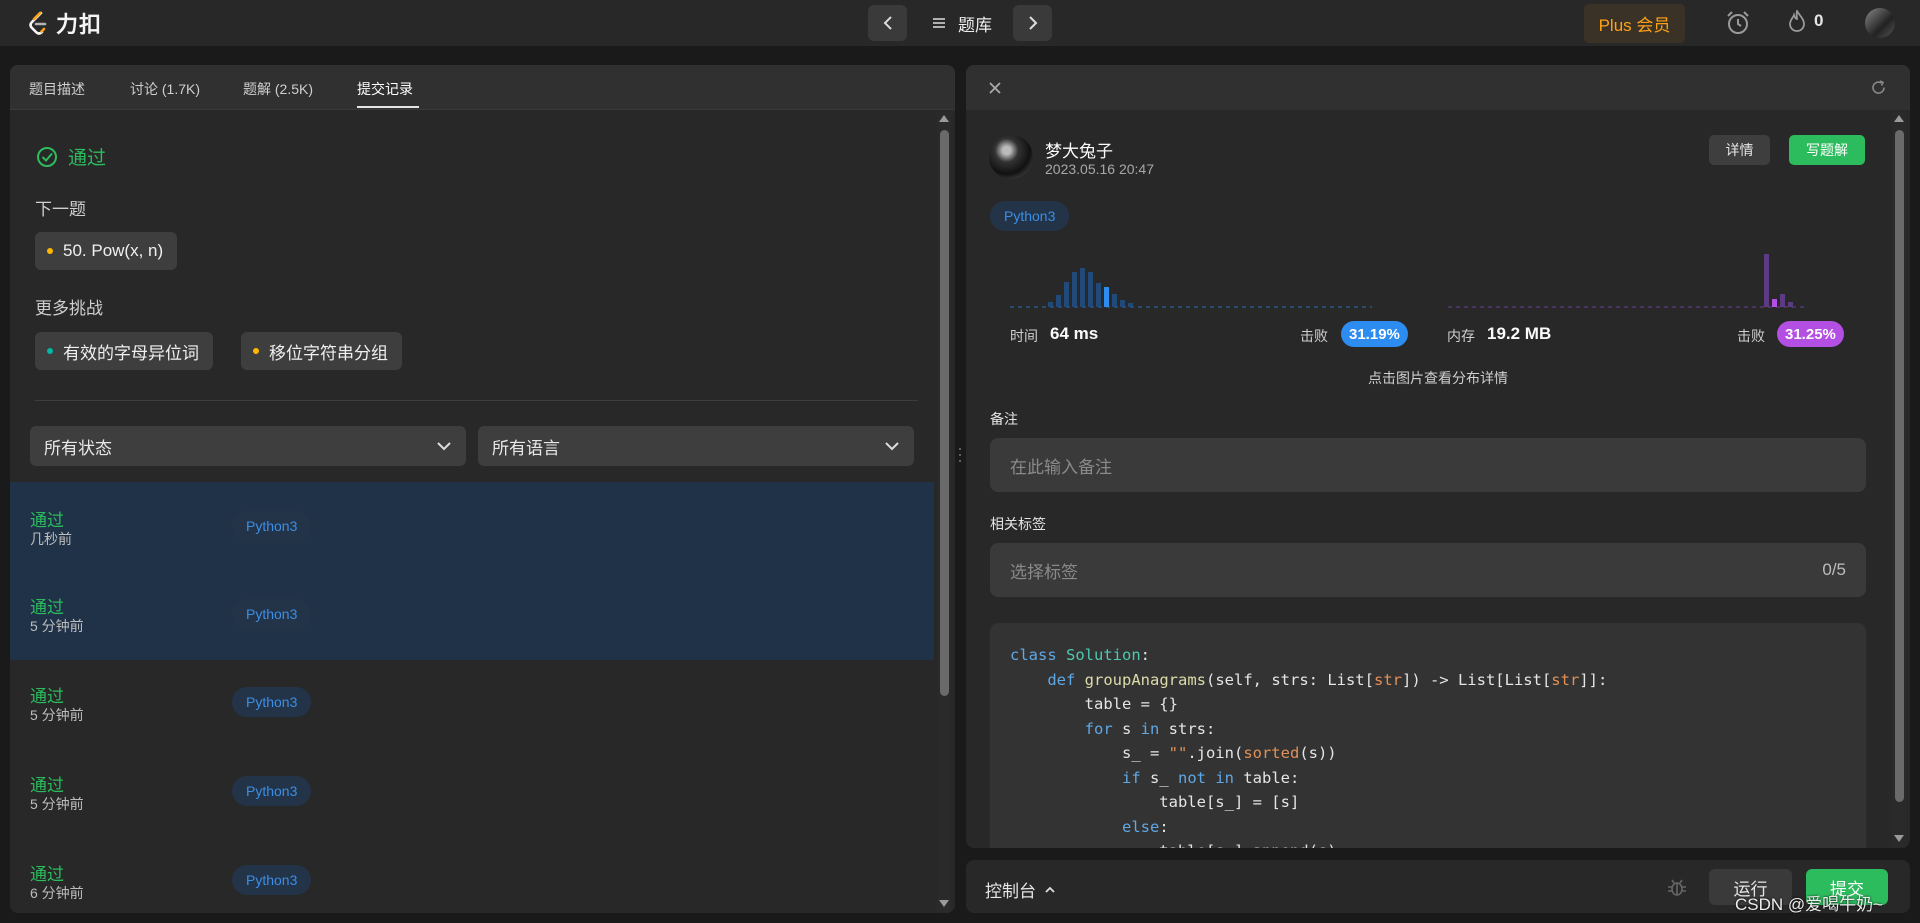 This screenshot has width=1920, height=923. I want to click on left-scrollbar, so click(944, 512).